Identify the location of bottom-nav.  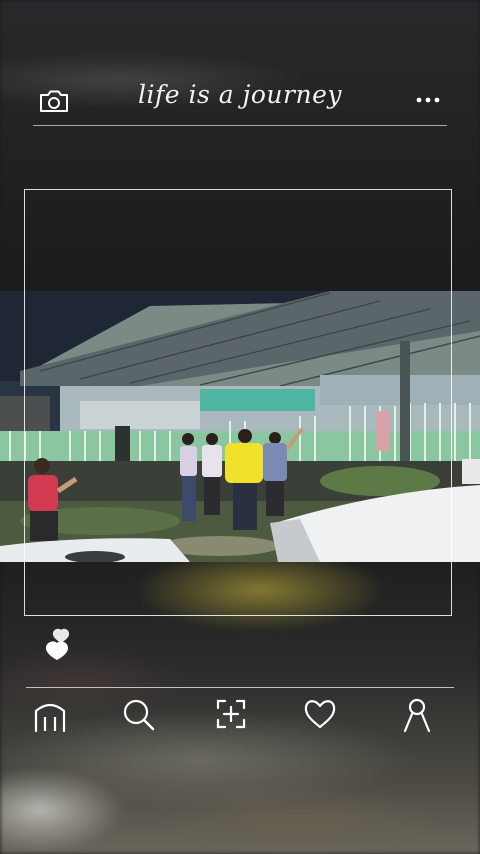
(240, 717).